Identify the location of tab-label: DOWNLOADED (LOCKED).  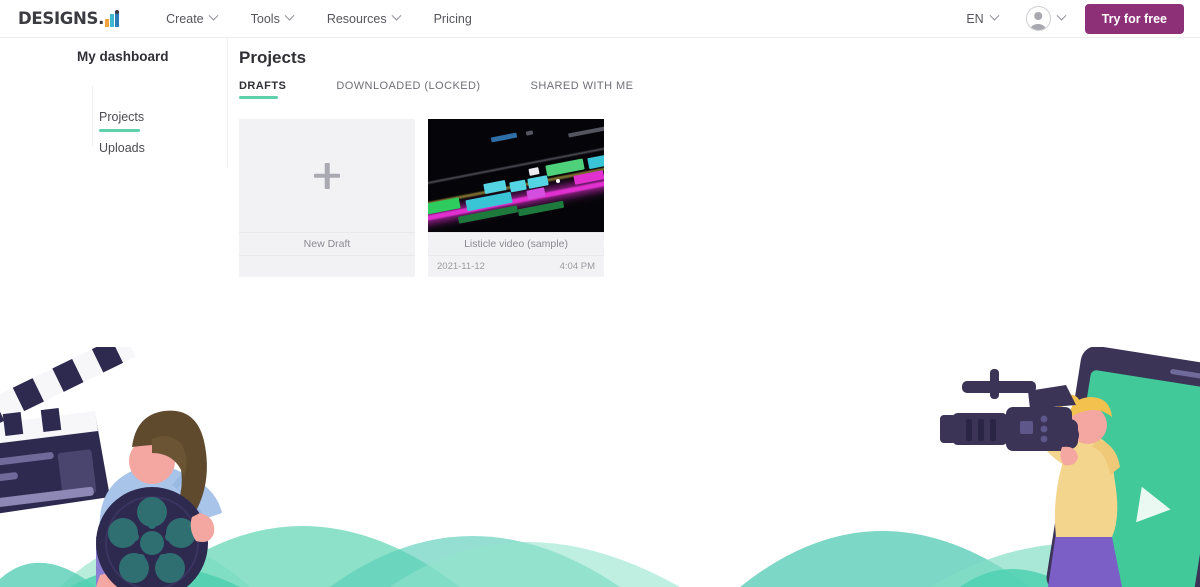
(408, 86).